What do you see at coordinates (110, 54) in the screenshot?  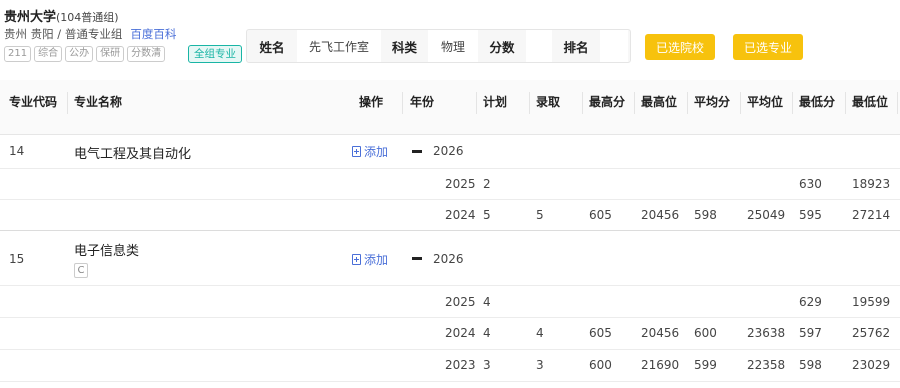 I see `tag-postgrad: 保研` at bounding box center [110, 54].